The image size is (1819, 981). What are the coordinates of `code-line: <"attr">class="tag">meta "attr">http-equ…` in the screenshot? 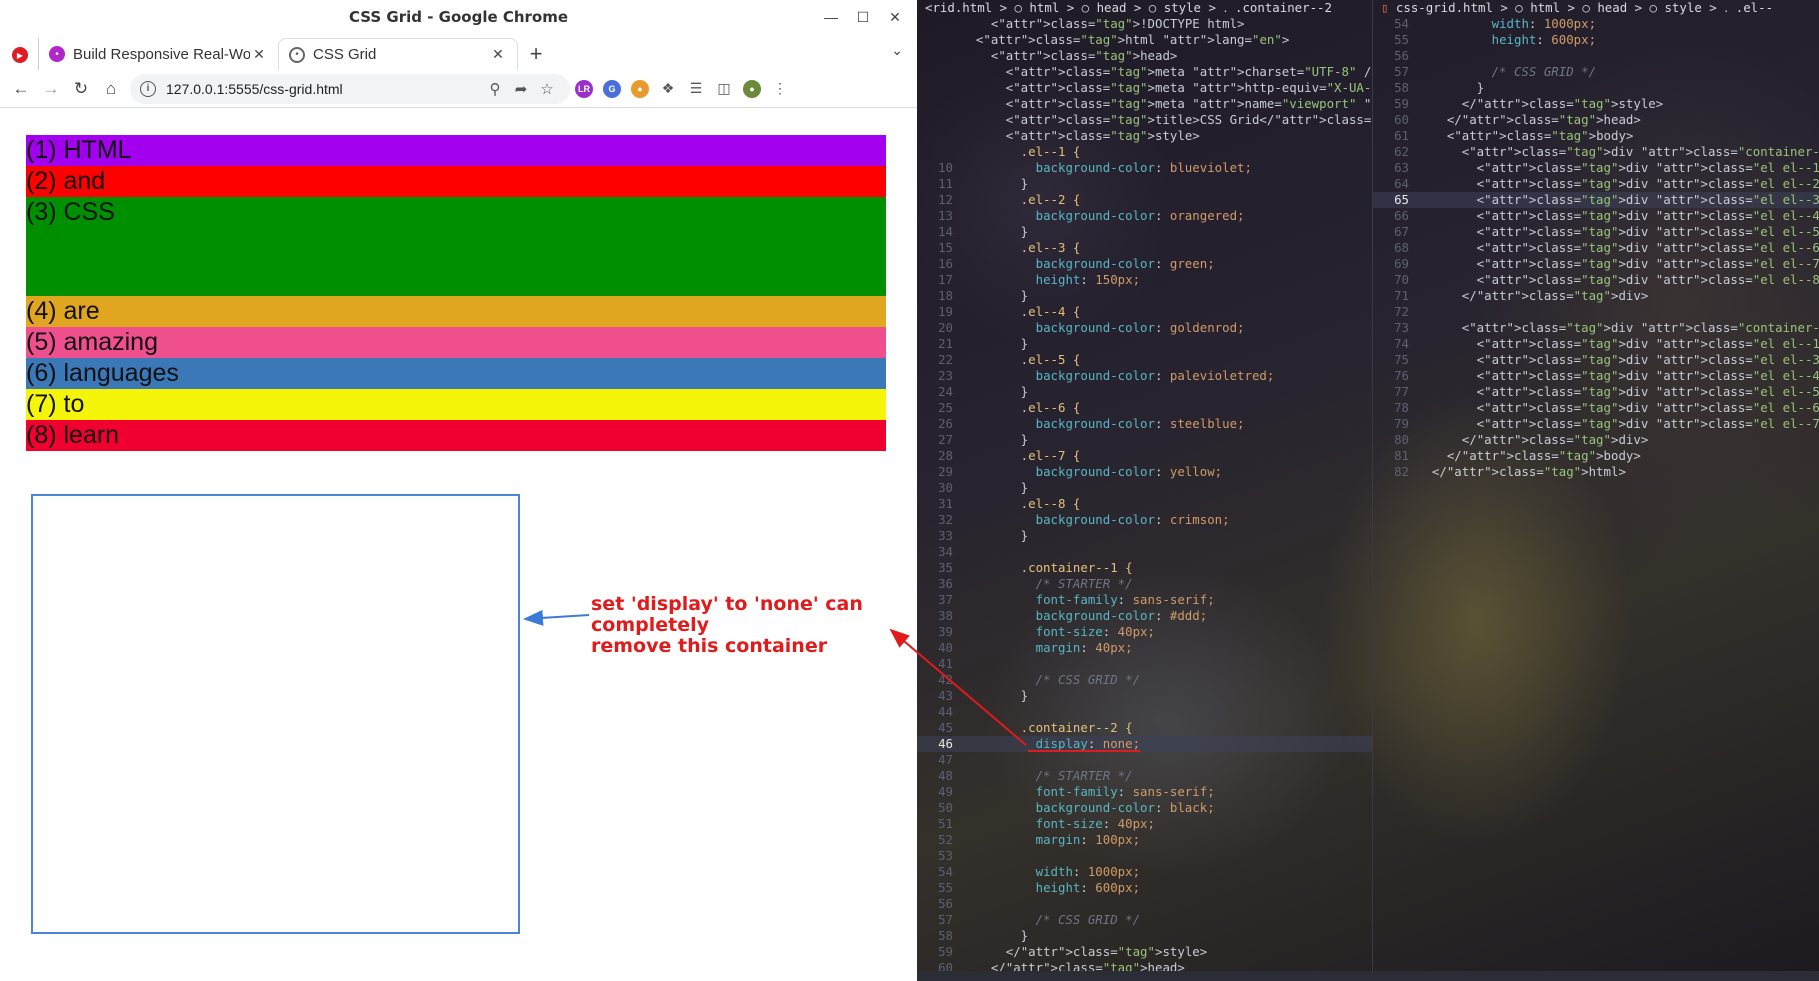 It's located at (1144, 88).